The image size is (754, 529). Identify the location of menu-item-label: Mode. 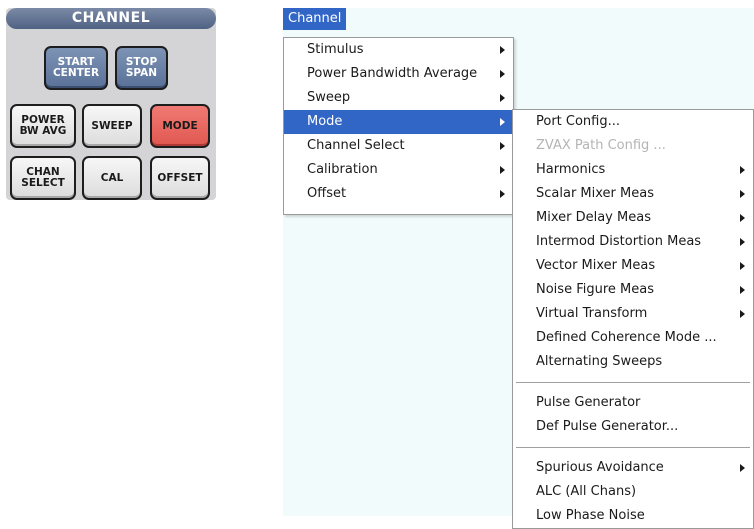
(325, 121).